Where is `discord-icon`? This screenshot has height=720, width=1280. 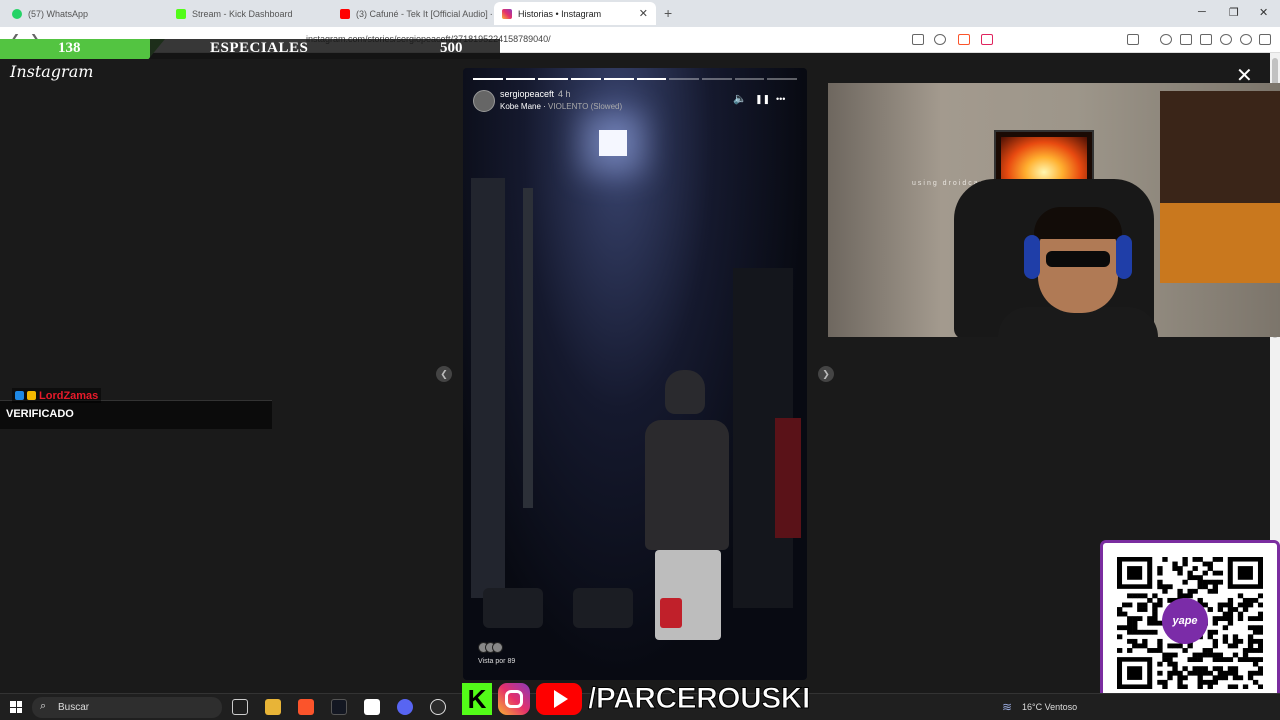
discord-icon is located at coordinates (405, 707).